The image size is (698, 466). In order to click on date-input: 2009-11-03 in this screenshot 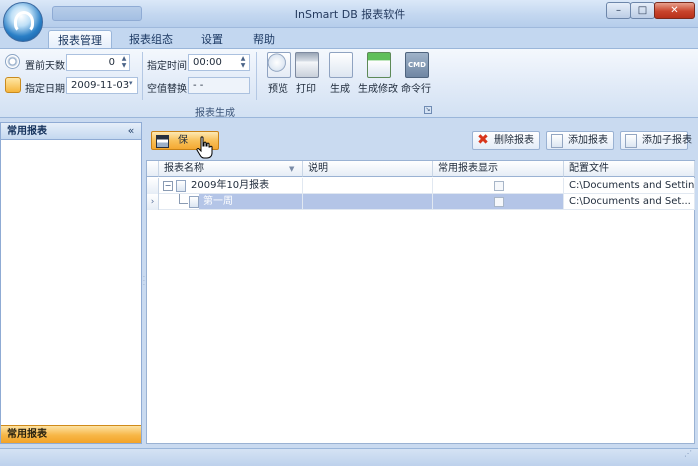, I will do `click(102, 85)`.